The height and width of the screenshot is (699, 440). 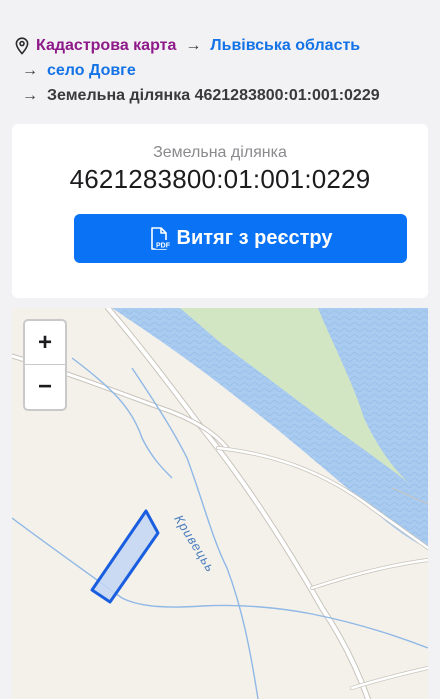 I want to click on breadcrumb-region-link: Львівська область, so click(x=285, y=46).